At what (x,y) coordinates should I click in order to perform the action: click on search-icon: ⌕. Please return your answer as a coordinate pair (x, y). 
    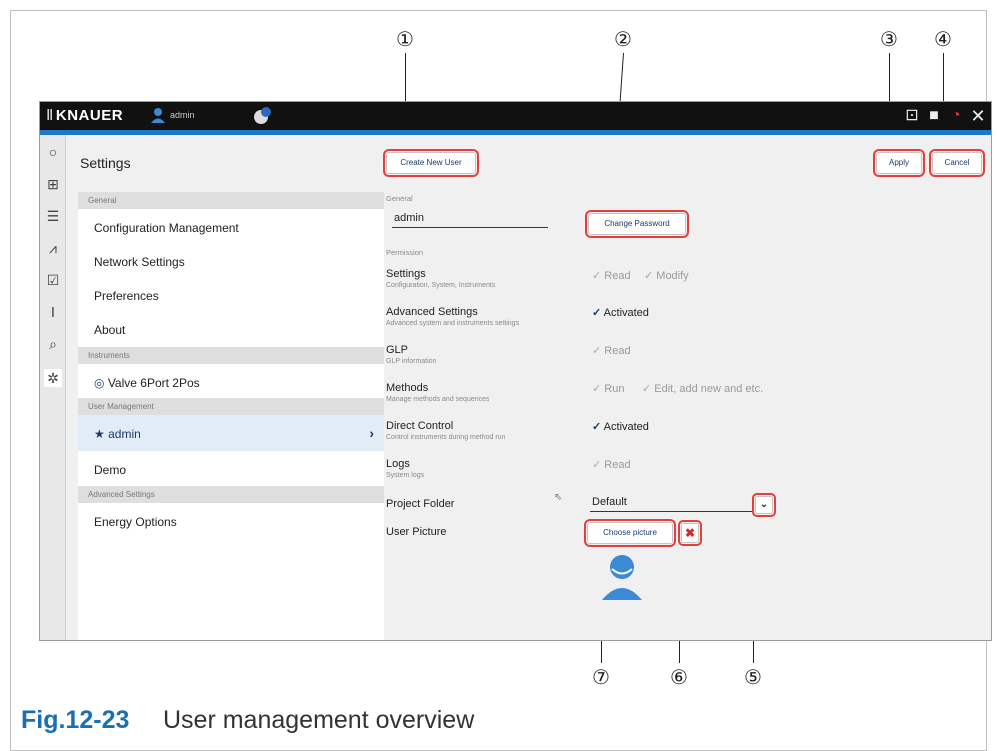
    Looking at the image, I should click on (53, 344).